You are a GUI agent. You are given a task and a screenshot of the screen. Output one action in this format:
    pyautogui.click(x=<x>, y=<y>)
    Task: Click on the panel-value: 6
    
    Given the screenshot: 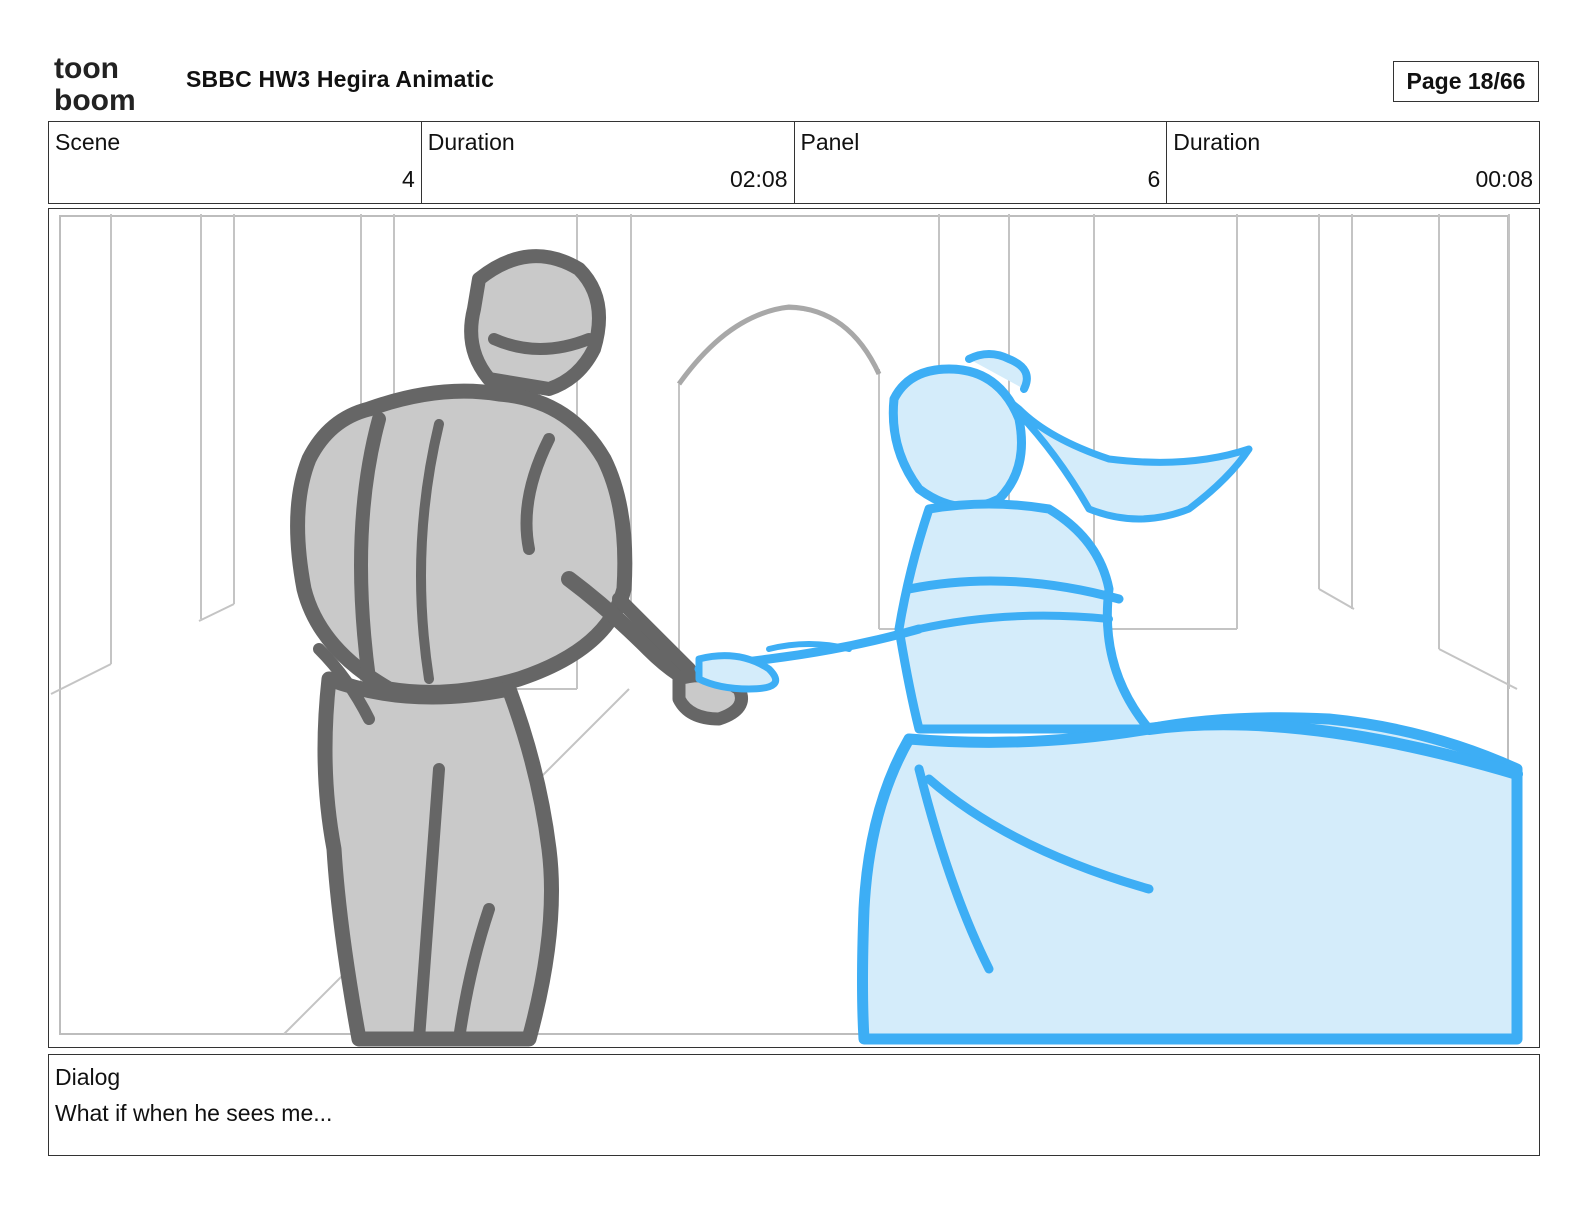 What is the action you would take?
    pyautogui.click(x=1154, y=179)
    